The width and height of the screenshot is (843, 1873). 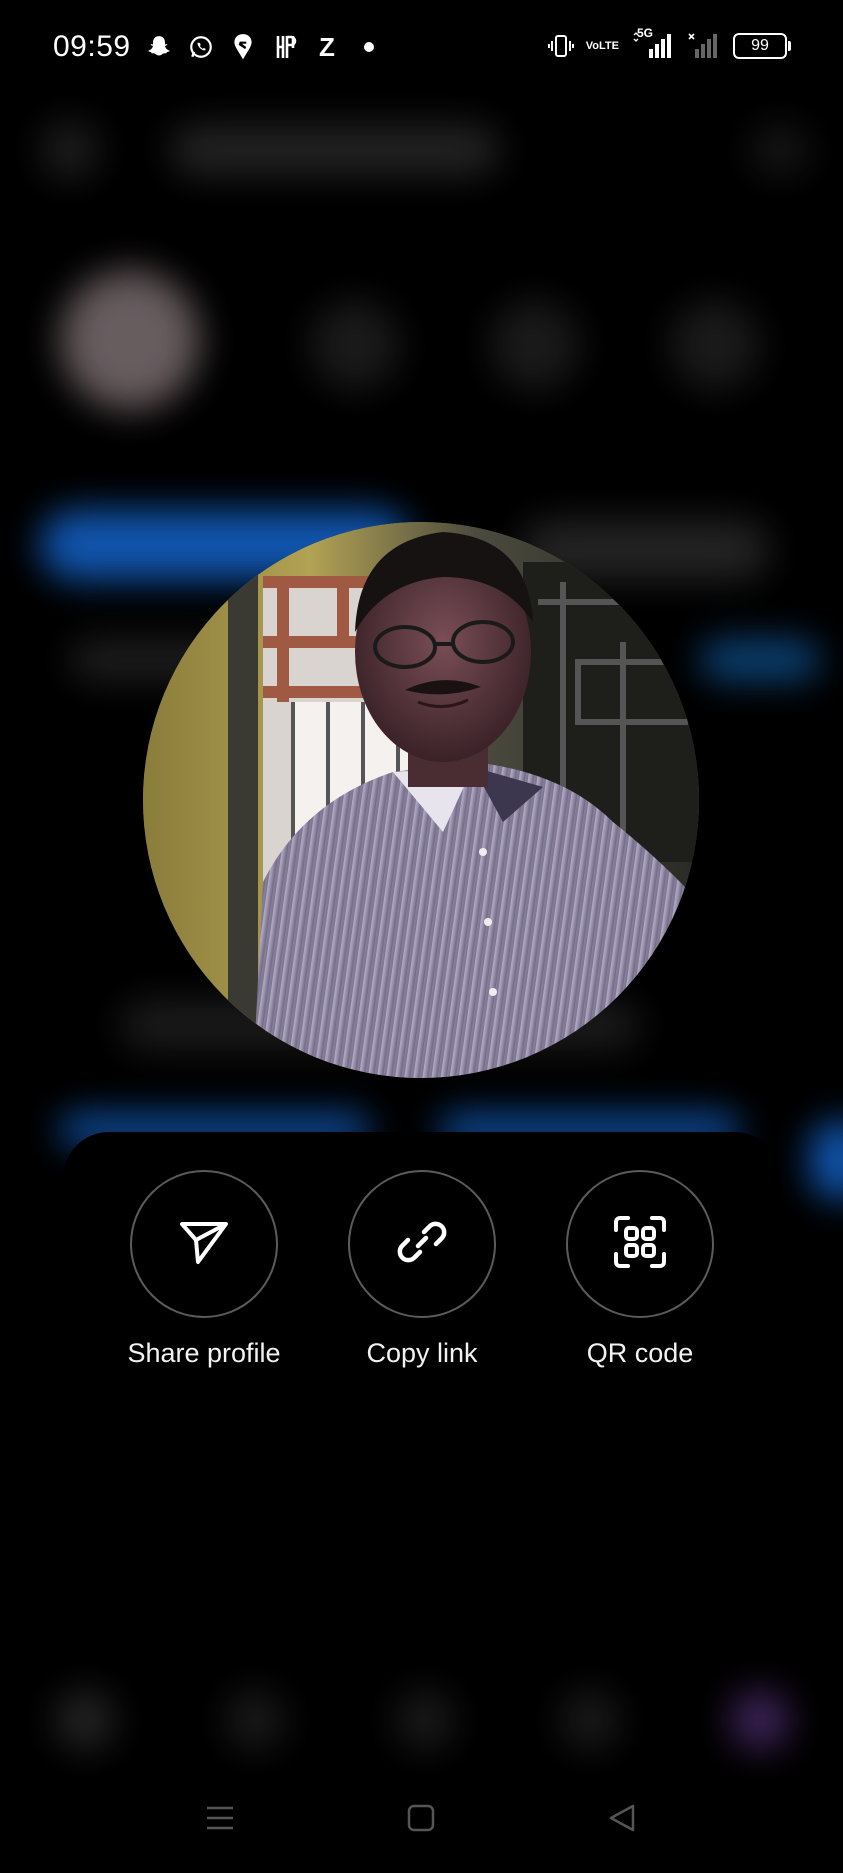 I want to click on volte-line1: Vo, so click(x=592, y=45).